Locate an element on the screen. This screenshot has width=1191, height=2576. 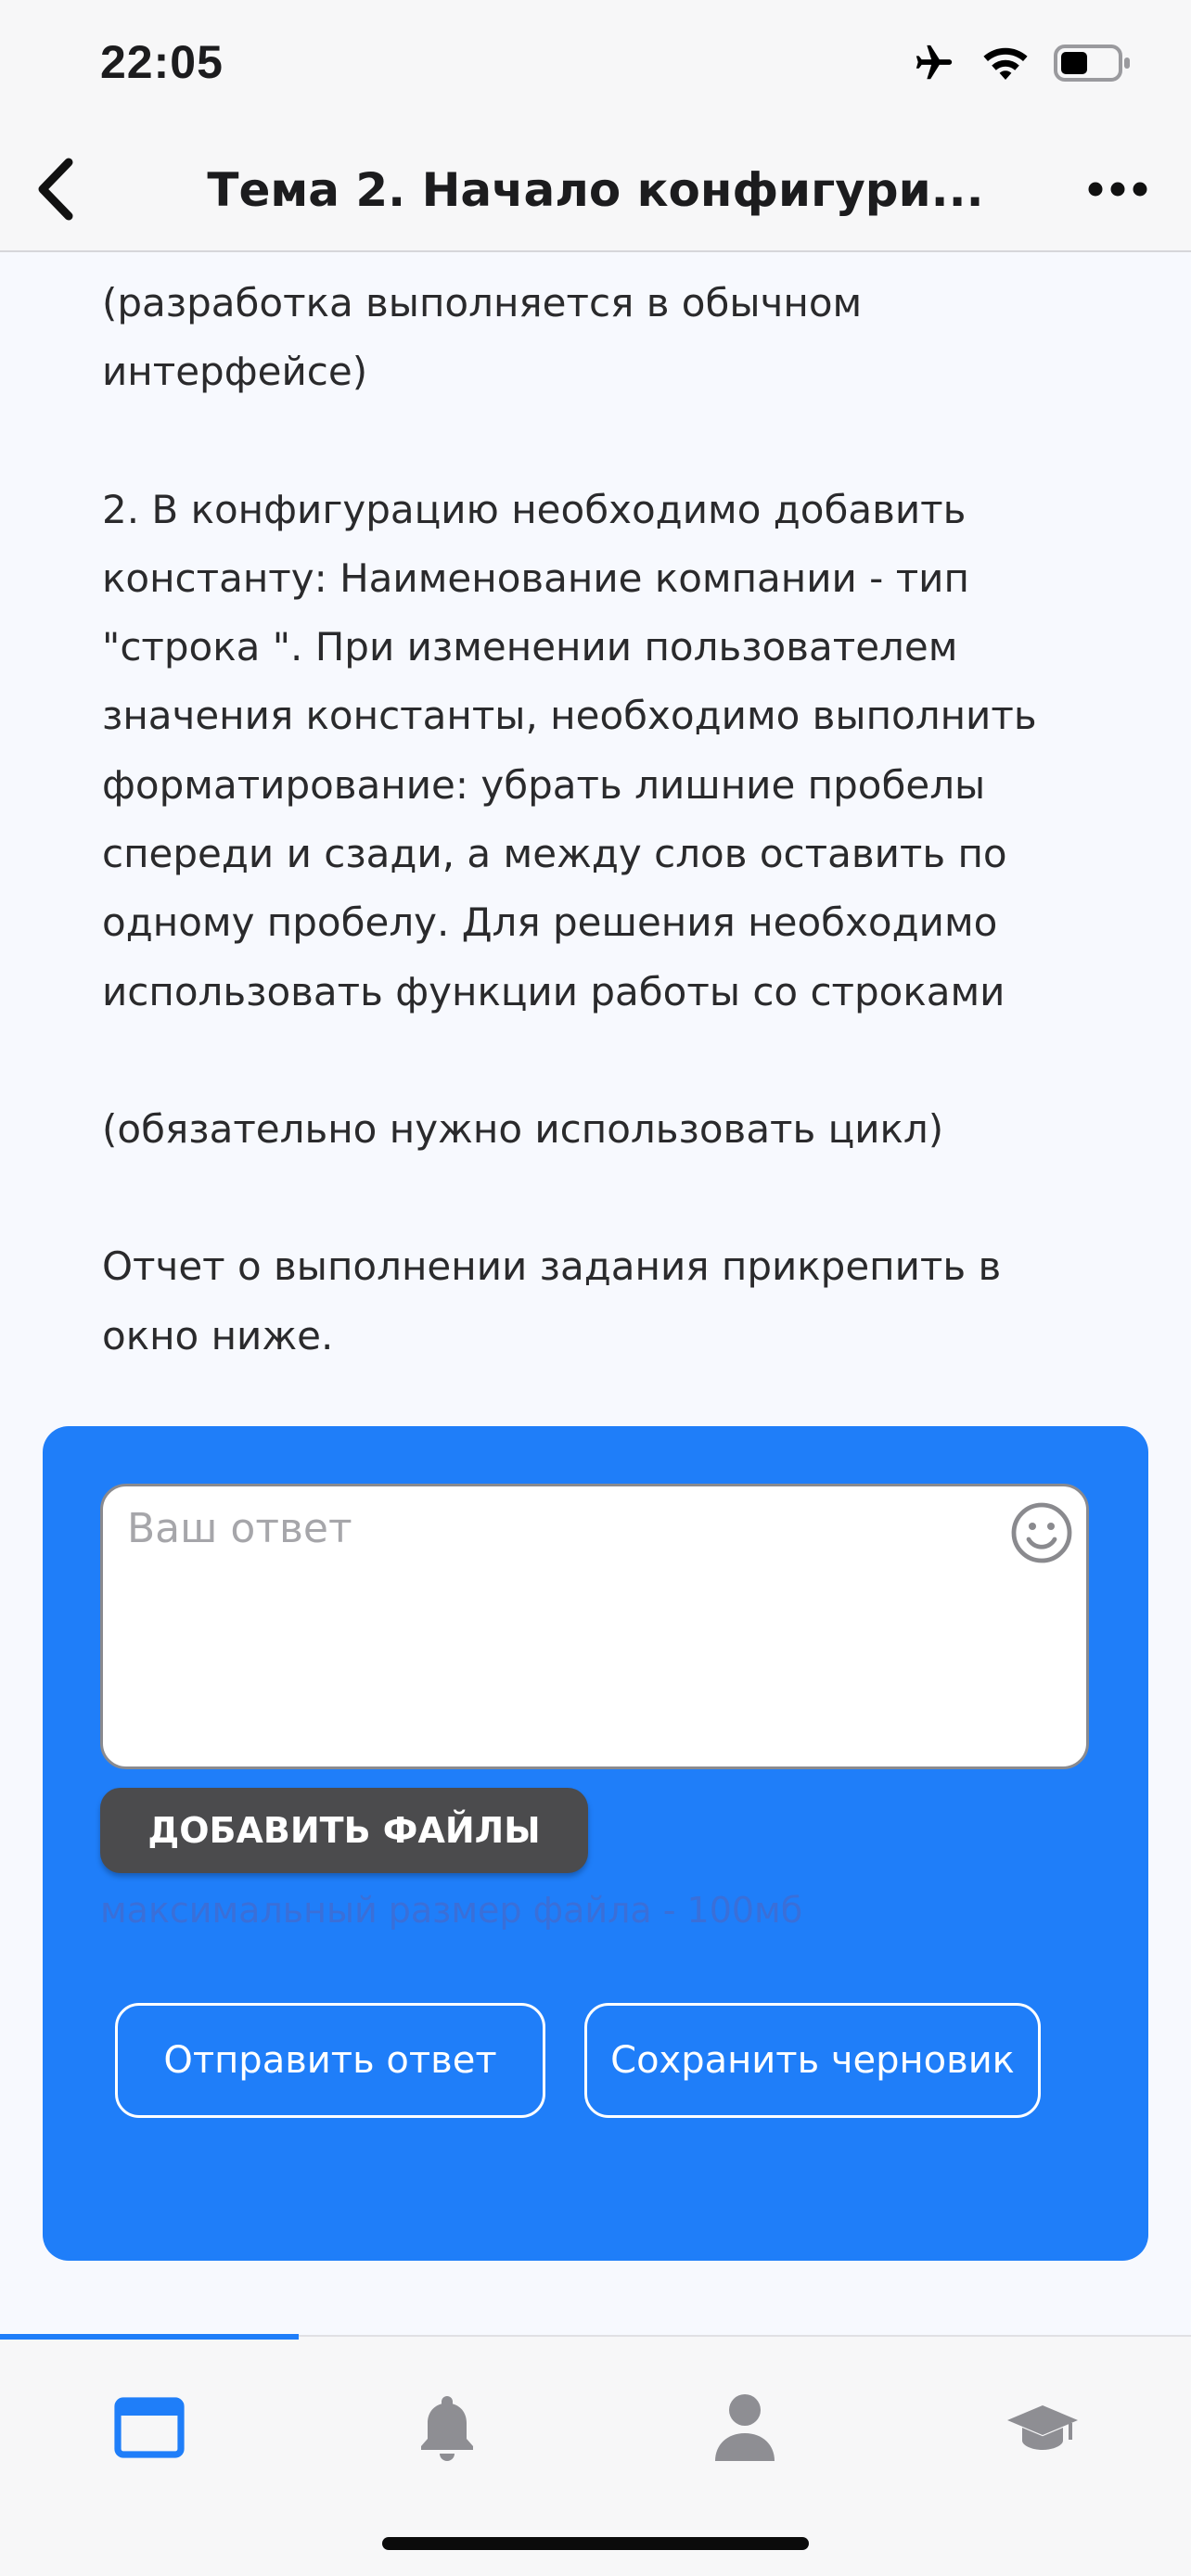
person-icon is located at coordinates (744, 2430).